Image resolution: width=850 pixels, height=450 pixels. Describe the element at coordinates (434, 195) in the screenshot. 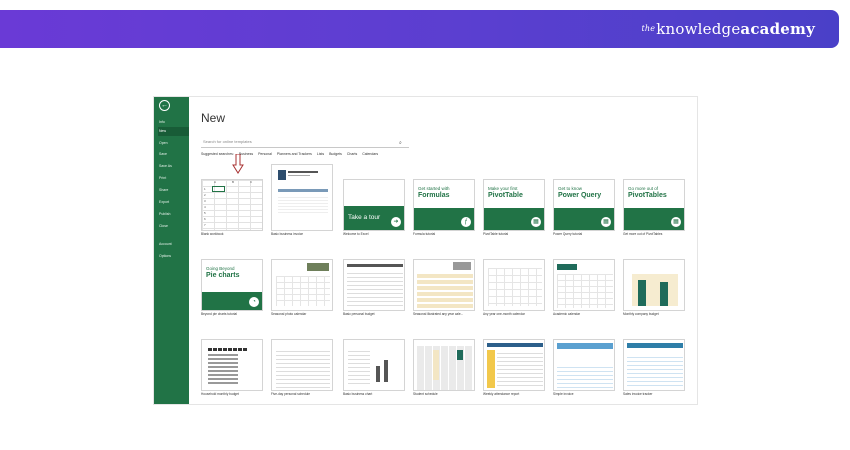

I see `tile-headline: Formulas` at that location.